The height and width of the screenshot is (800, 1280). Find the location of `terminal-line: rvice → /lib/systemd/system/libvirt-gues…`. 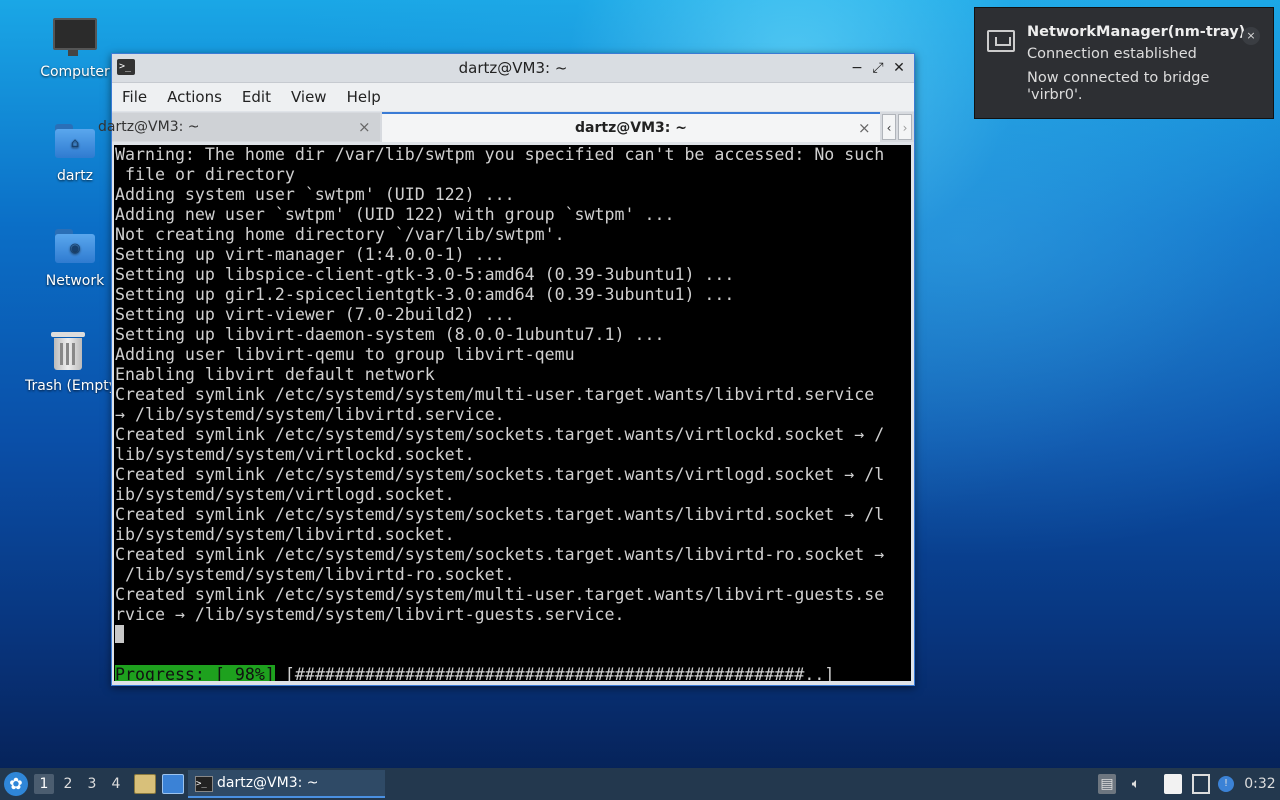

terminal-line: rvice → /lib/systemd/system/libvirt-gues… is located at coordinates (370, 614).